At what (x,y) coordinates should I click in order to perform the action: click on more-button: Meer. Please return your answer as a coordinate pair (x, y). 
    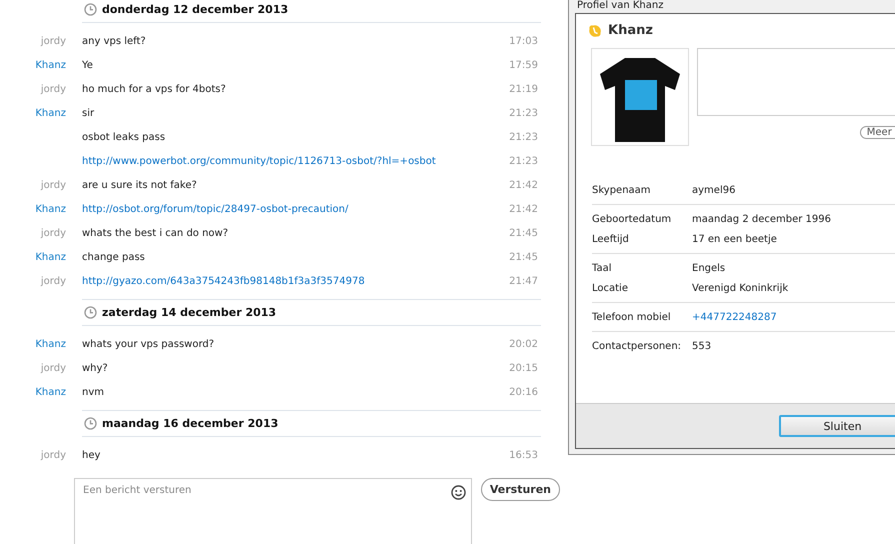
    Looking at the image, I should click on (877, 132).